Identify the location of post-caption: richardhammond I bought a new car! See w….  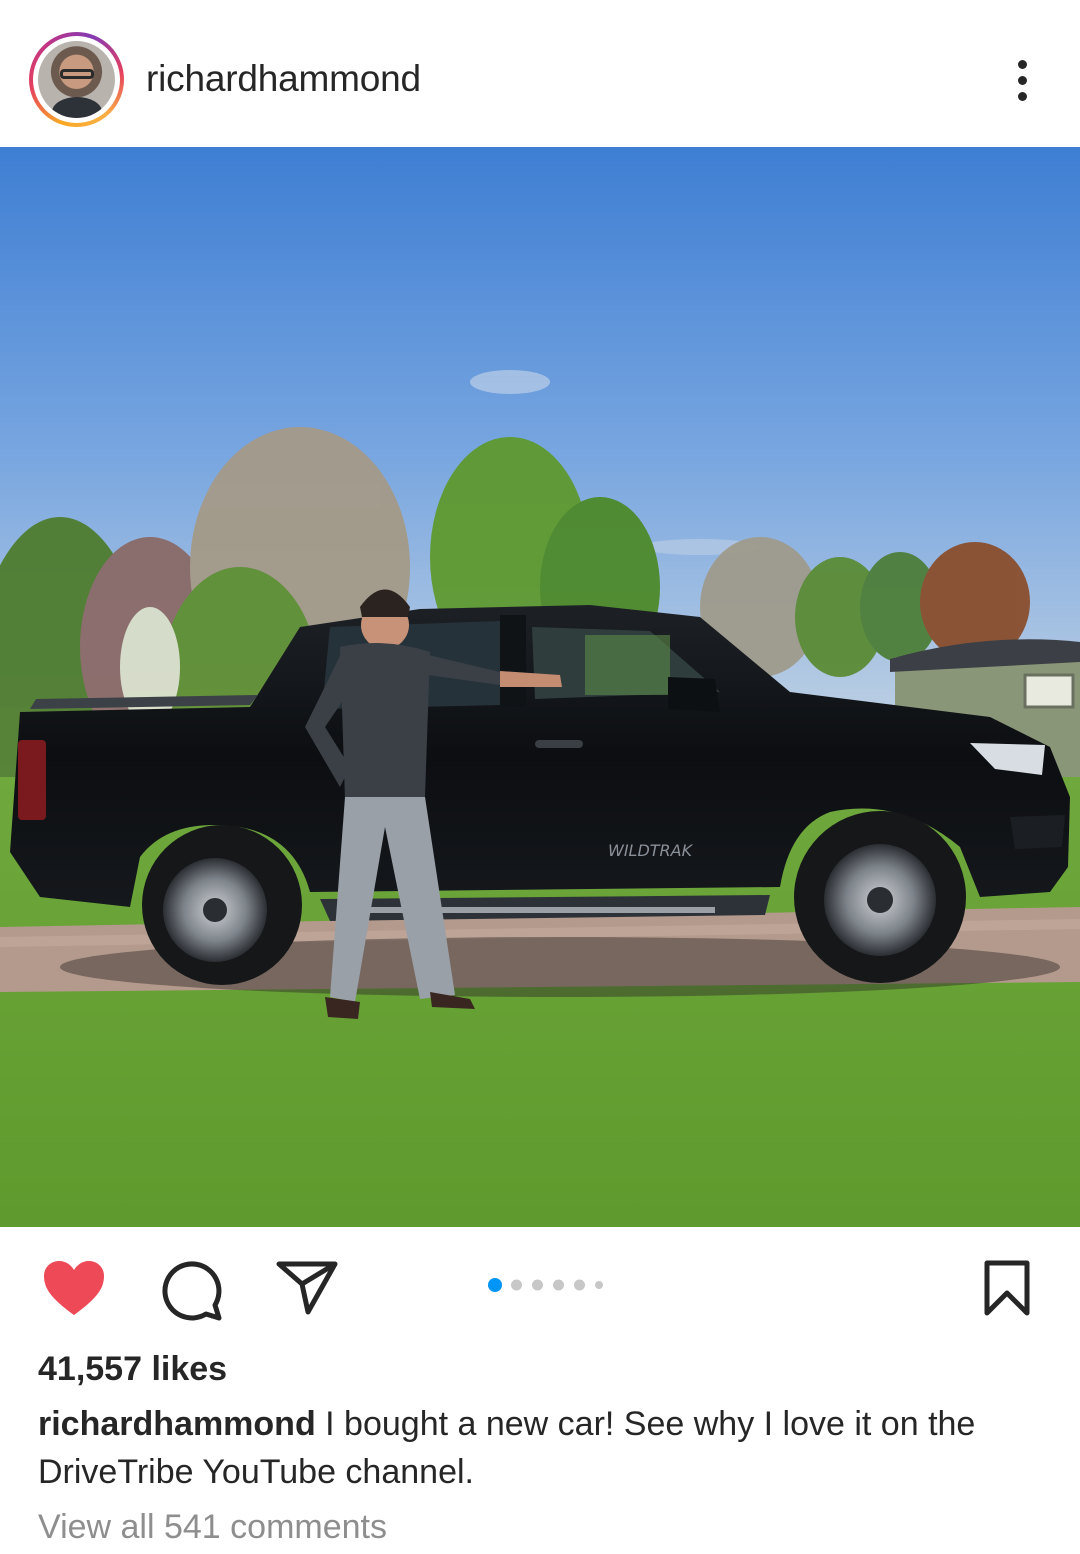
(543, 1448).